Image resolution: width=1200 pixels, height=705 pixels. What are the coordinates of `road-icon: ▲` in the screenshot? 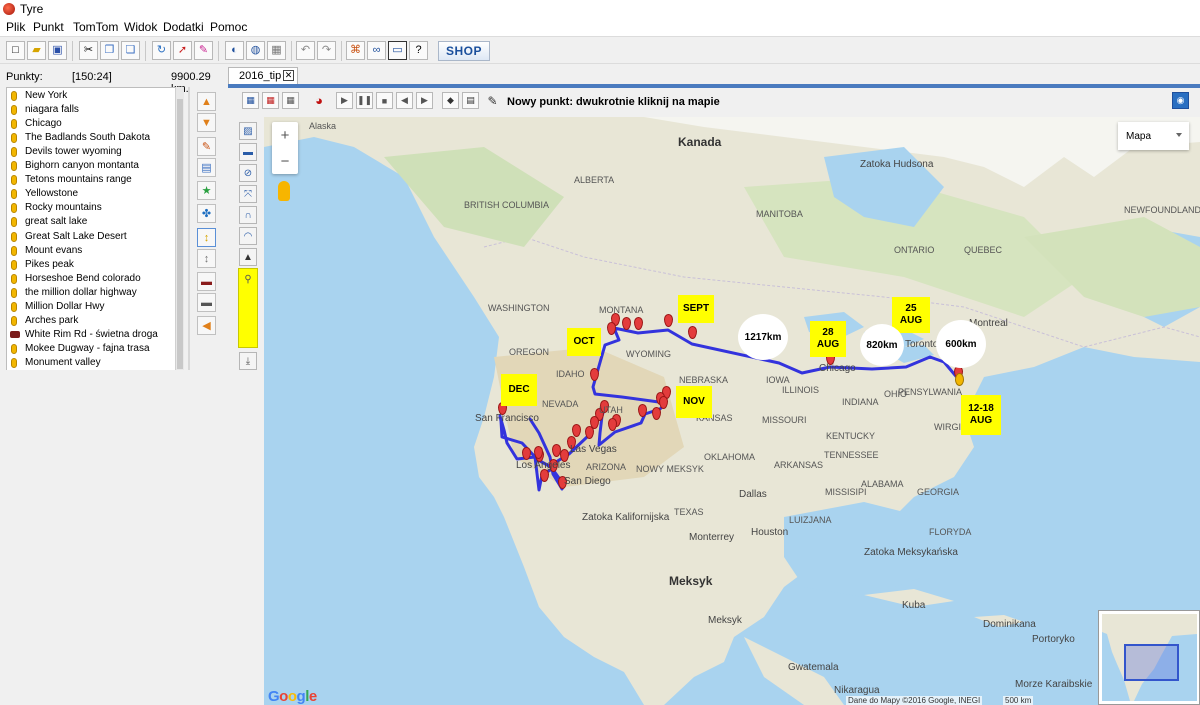 It's located at (248, 257).